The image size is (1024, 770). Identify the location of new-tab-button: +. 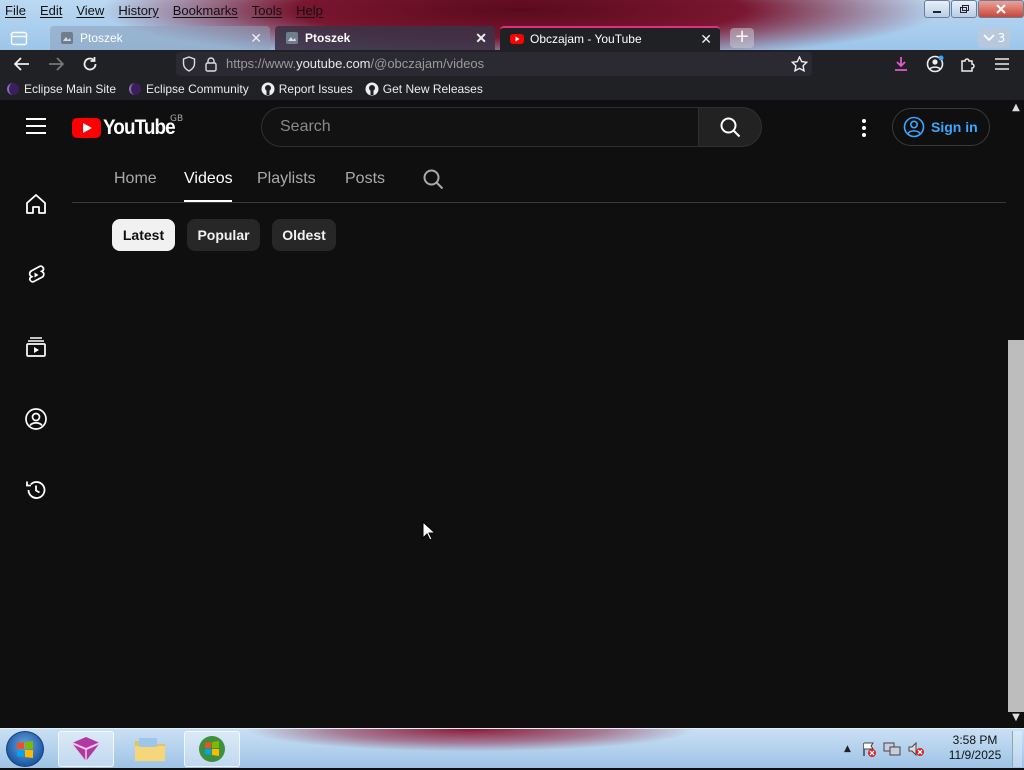
(742, 38).